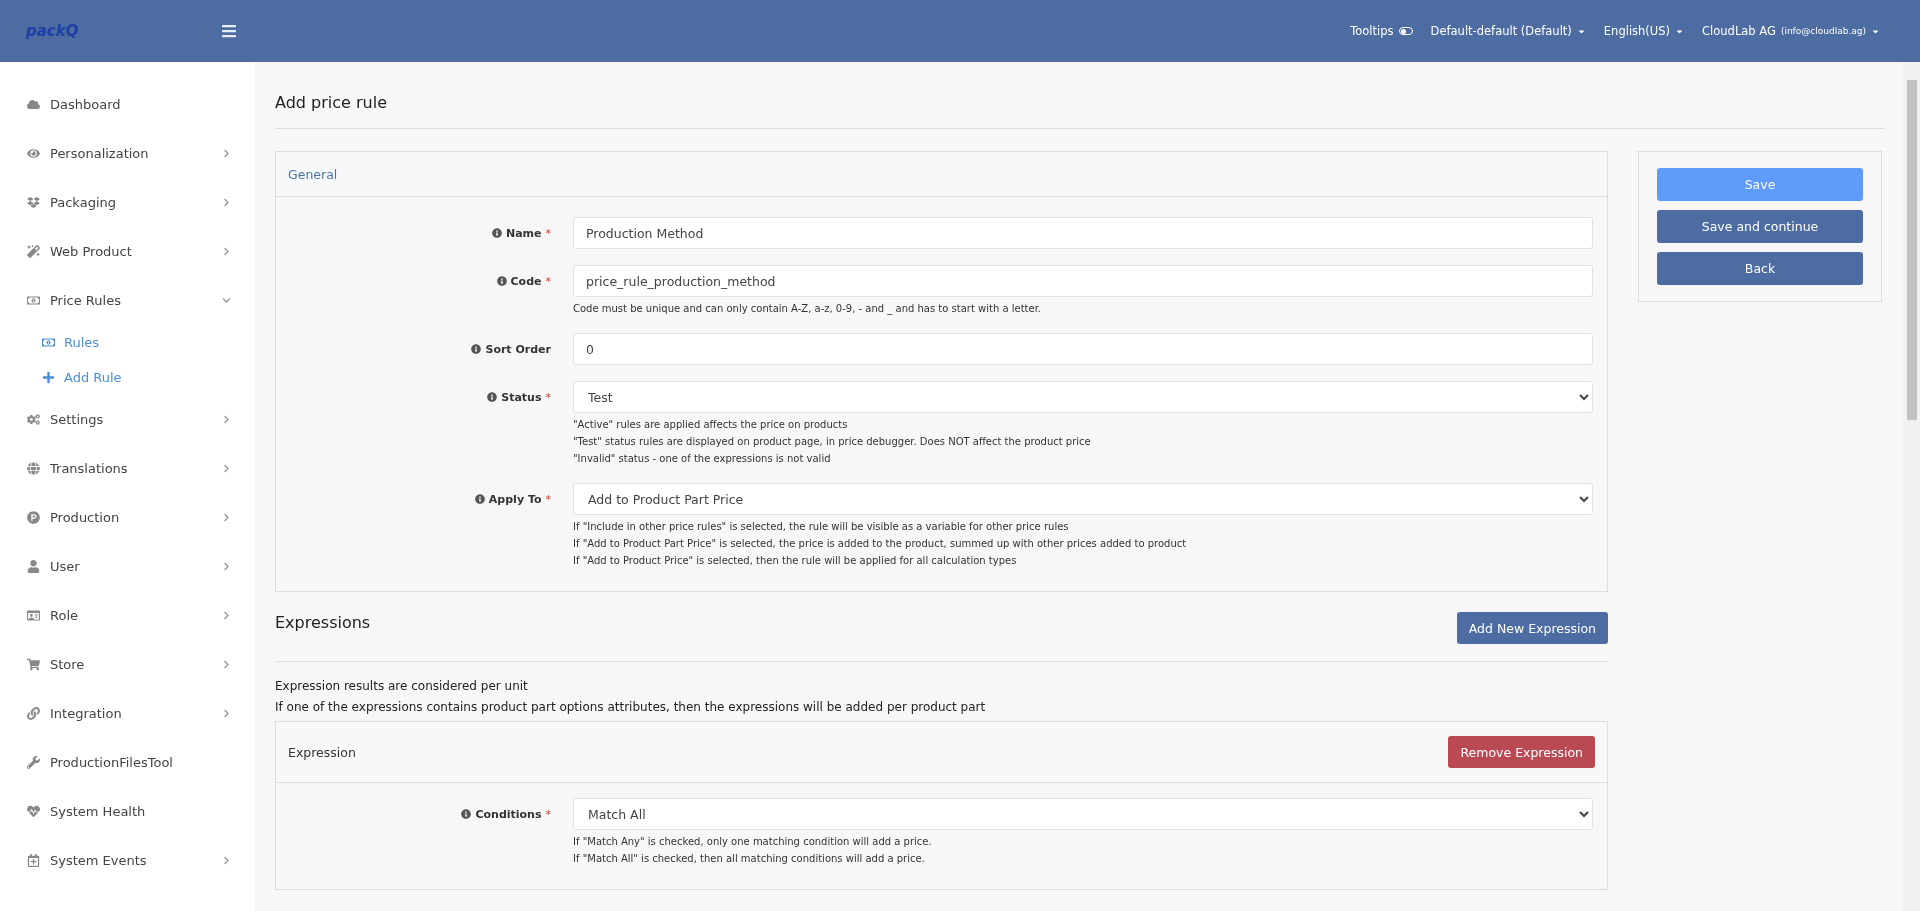  Describe the element at coordinates (631, 707) in the screenshot. I see `note-text: If one of the expressions contains product part options attributes, then the expressions will be added per product part` at that location.